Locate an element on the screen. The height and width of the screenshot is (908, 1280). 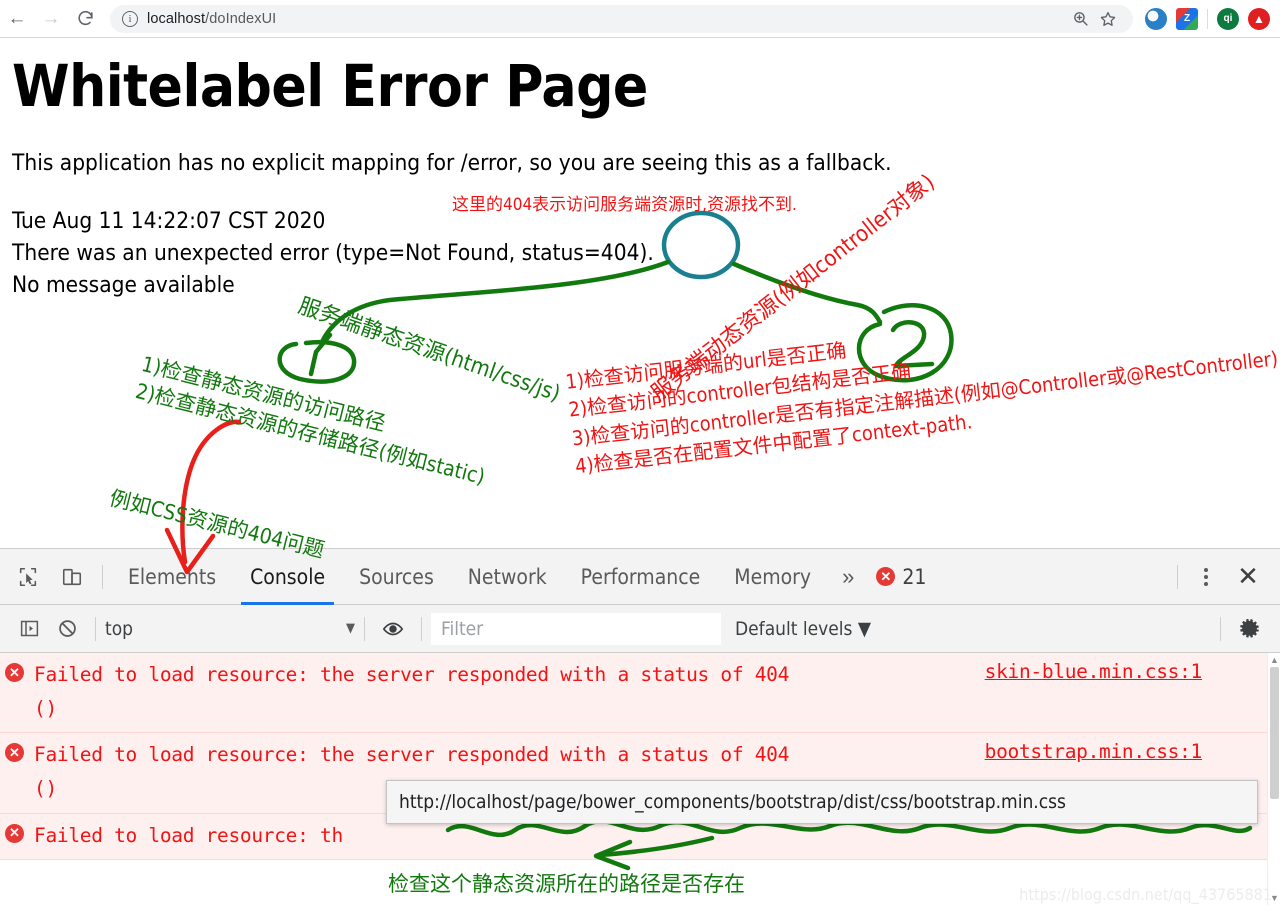
star-icon is located at coordinates (1108, 19).